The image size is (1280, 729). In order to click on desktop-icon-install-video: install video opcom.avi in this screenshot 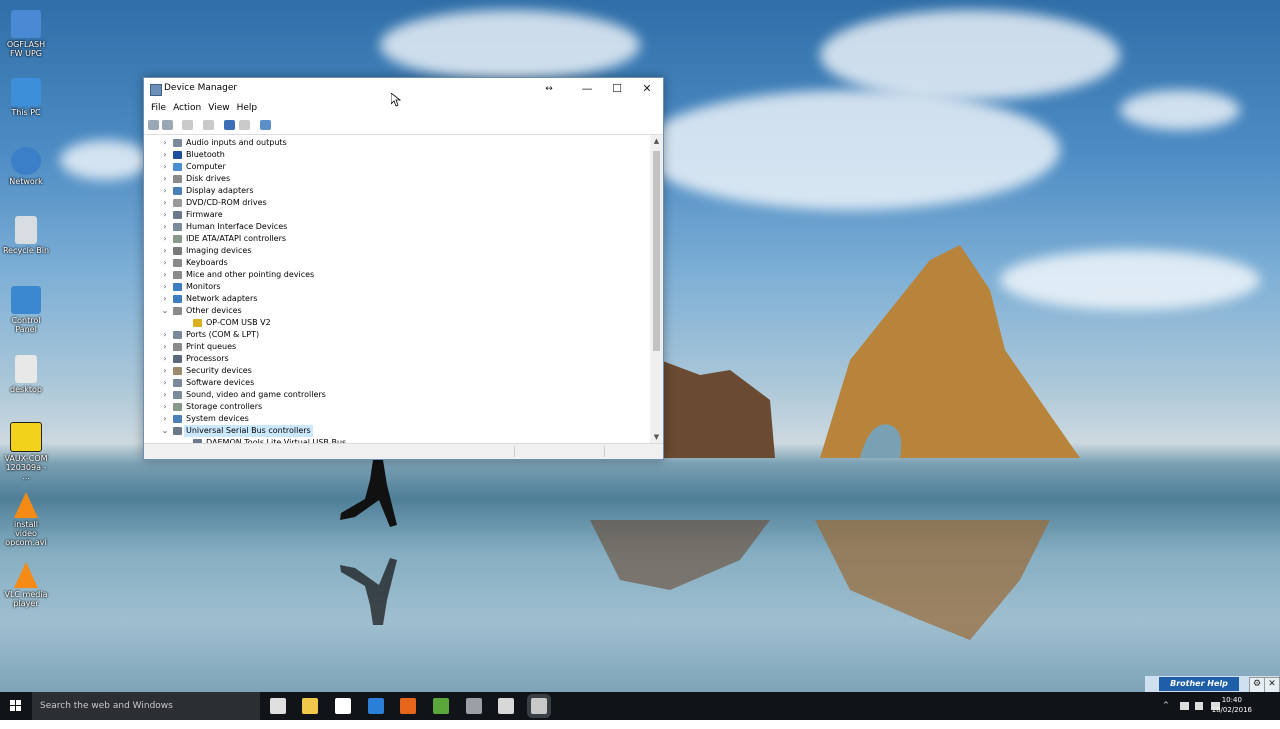, I will do `click(26, 519)`.